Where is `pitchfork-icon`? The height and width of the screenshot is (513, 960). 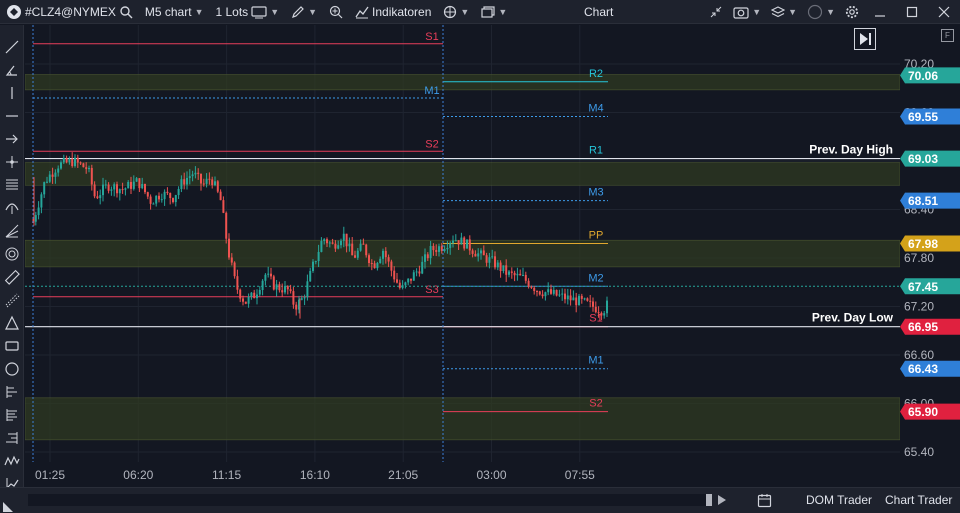
pitchfork-icon is located at coordinates (12, 208).